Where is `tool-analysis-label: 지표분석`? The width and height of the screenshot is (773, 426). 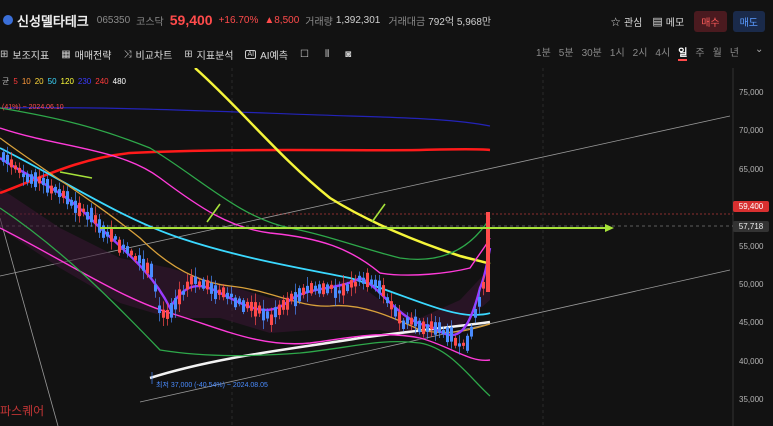
tool-analysis-label: 지표분석 is located at coordinates (215, 56).